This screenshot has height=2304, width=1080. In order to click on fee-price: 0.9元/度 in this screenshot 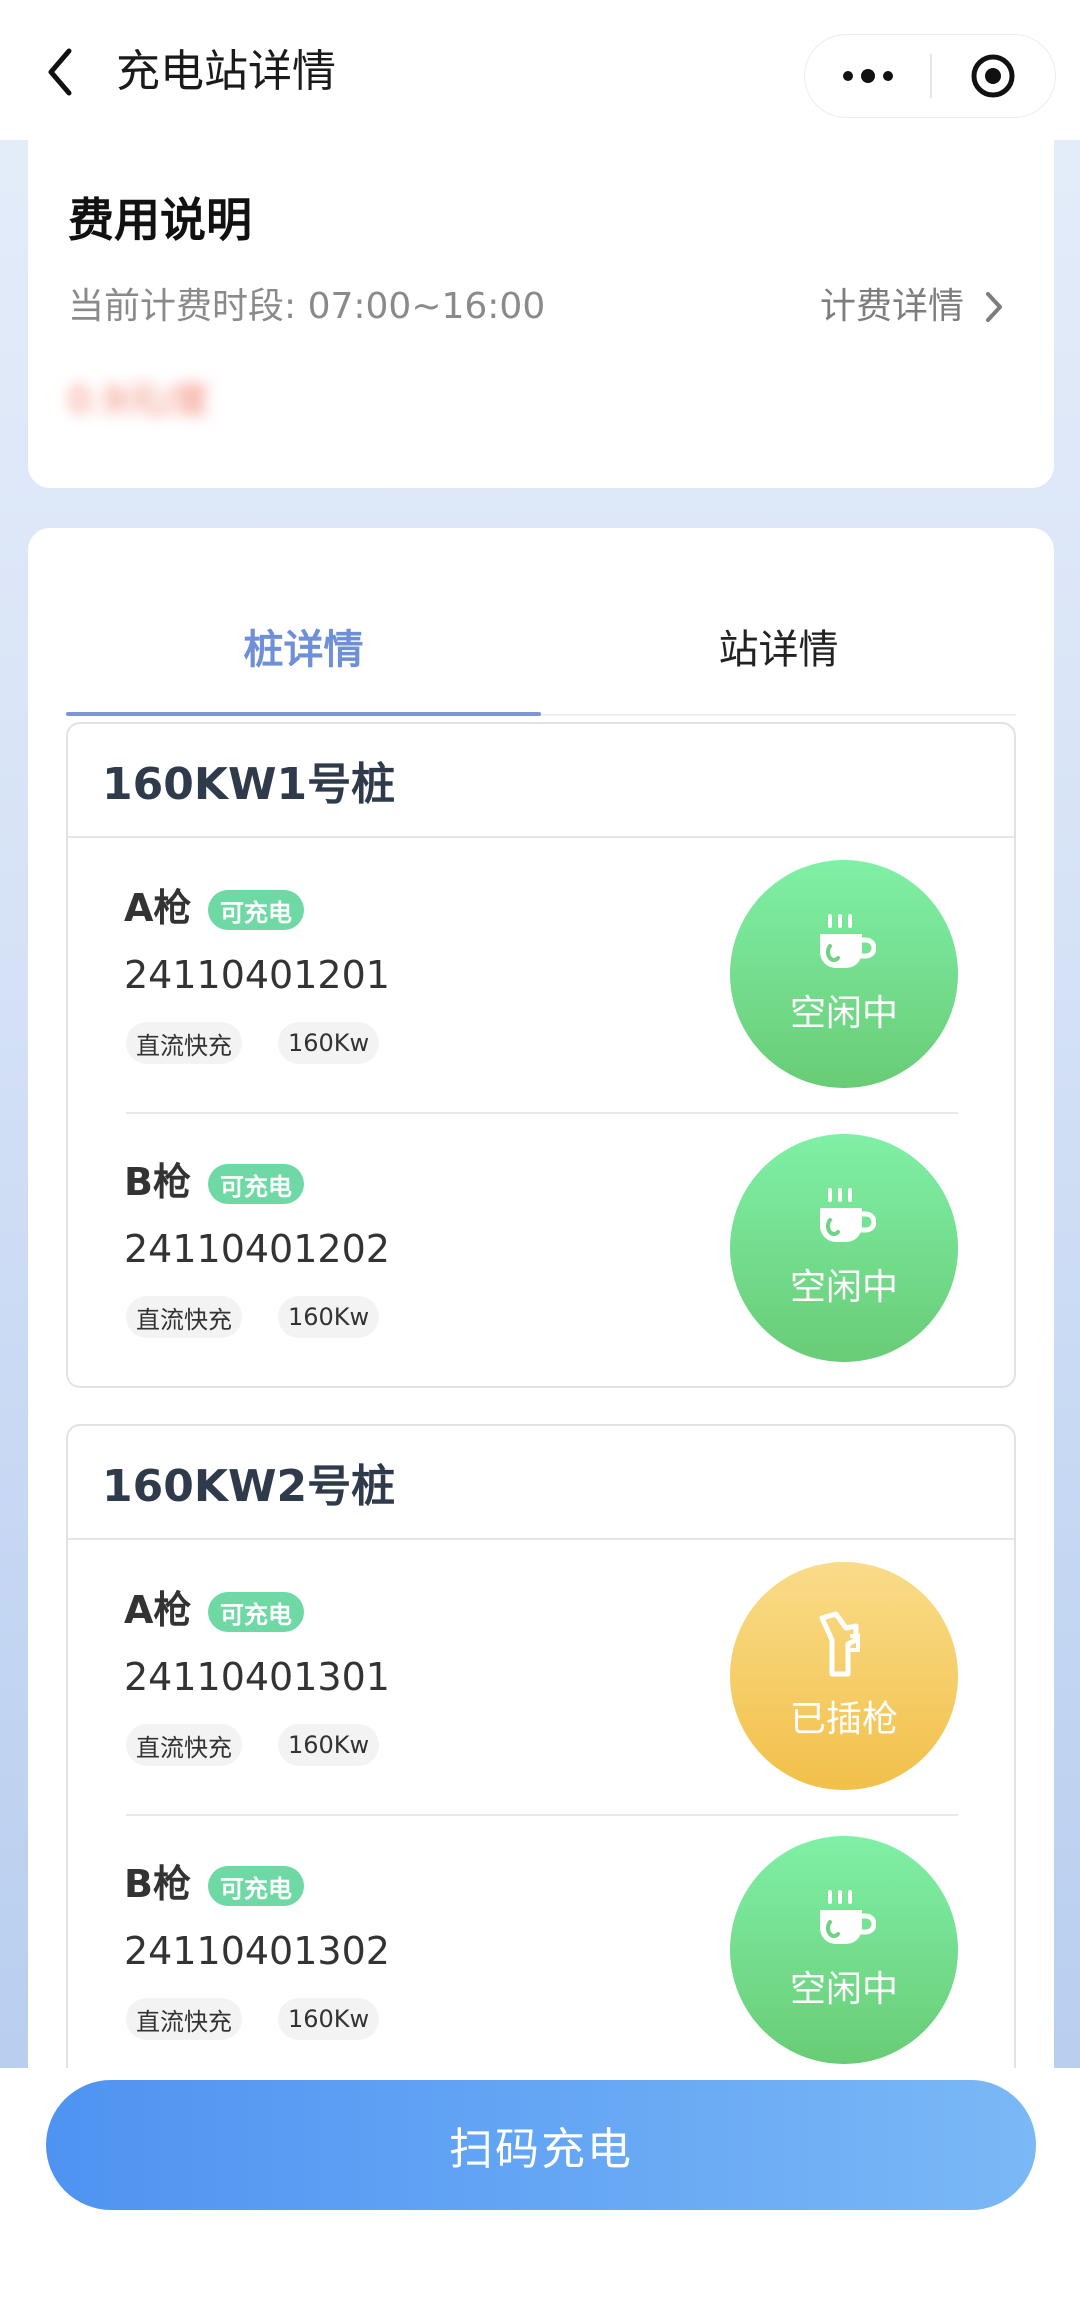, I will do `click(139, 400)`.